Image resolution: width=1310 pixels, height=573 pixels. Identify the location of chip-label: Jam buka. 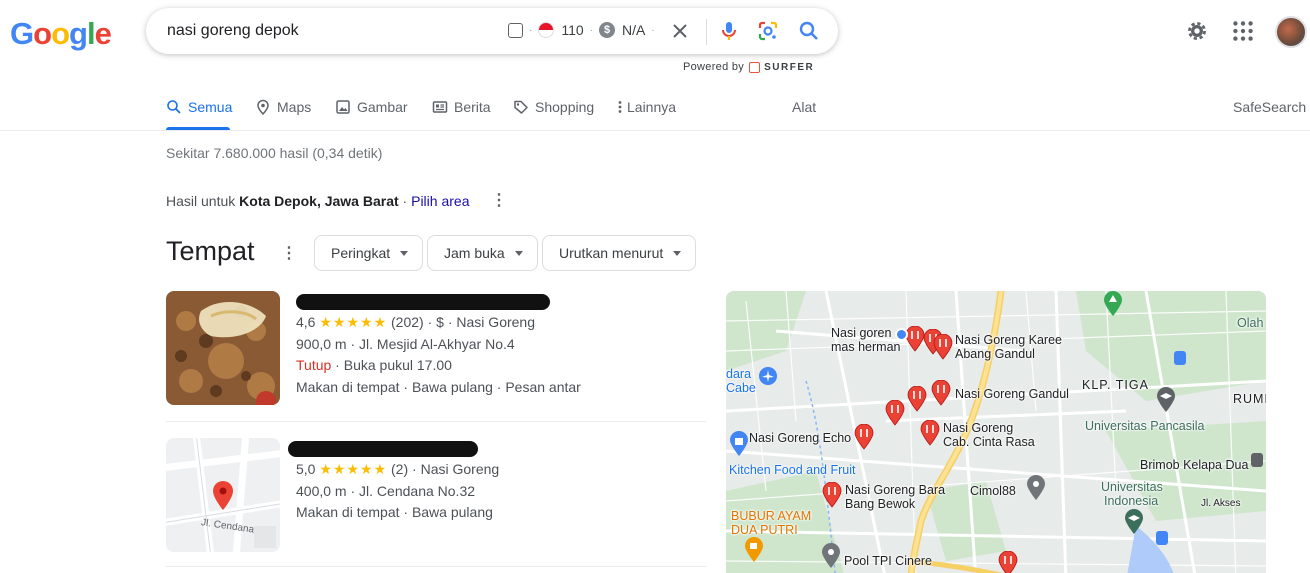
(474, 253).